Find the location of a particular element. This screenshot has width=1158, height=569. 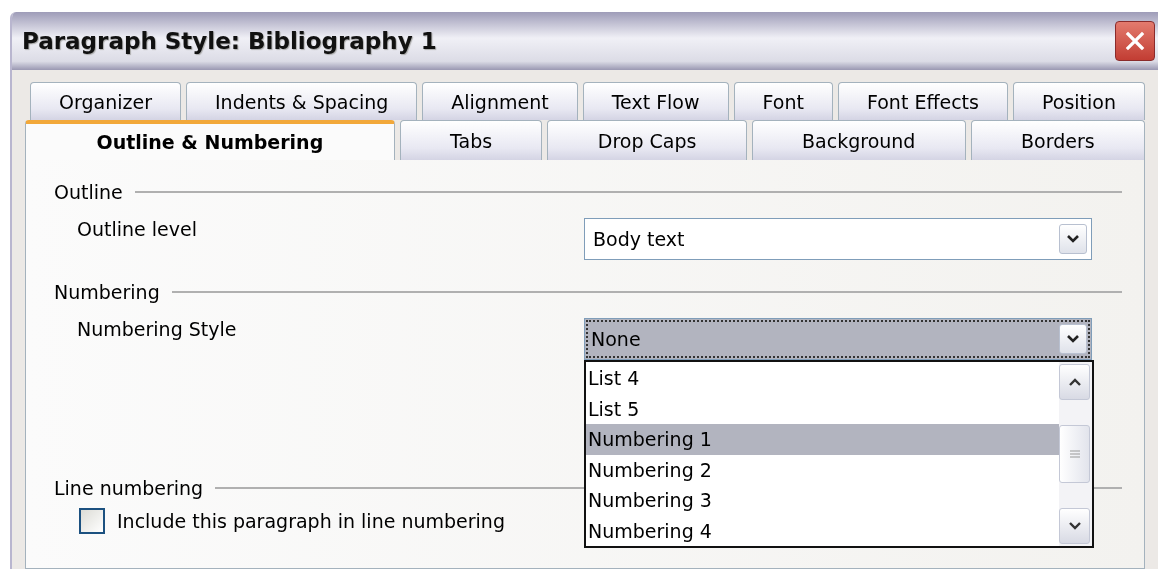

tab: Position is located at coordinates (1079, 101).